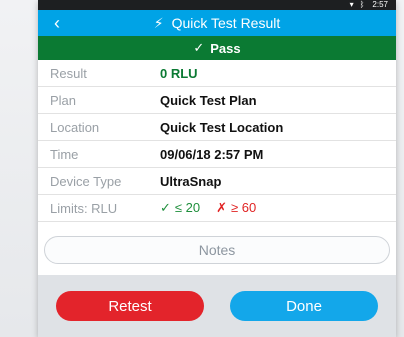  I want to click on status-time: 2:57, so click(380, 4).